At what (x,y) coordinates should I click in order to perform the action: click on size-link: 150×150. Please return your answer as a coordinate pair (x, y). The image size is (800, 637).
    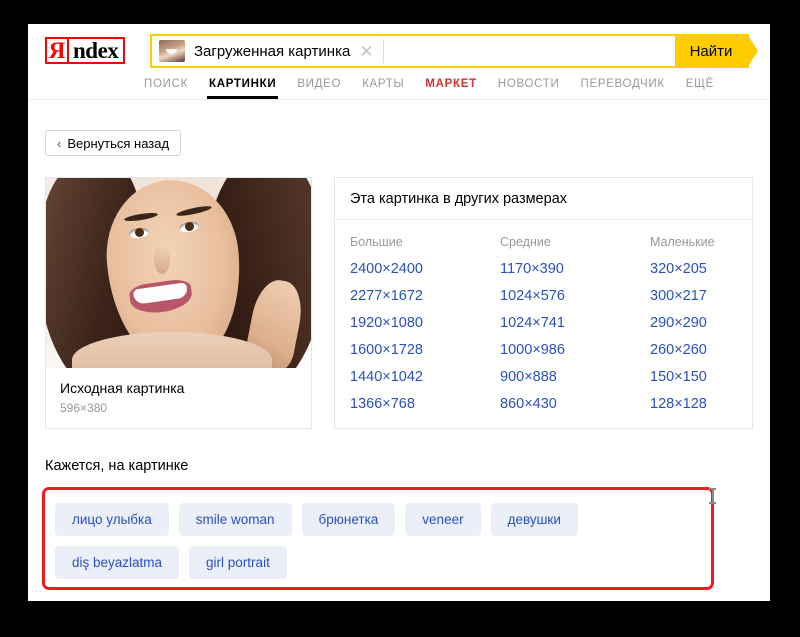
    Looking at the image, I should click on (682, 377).